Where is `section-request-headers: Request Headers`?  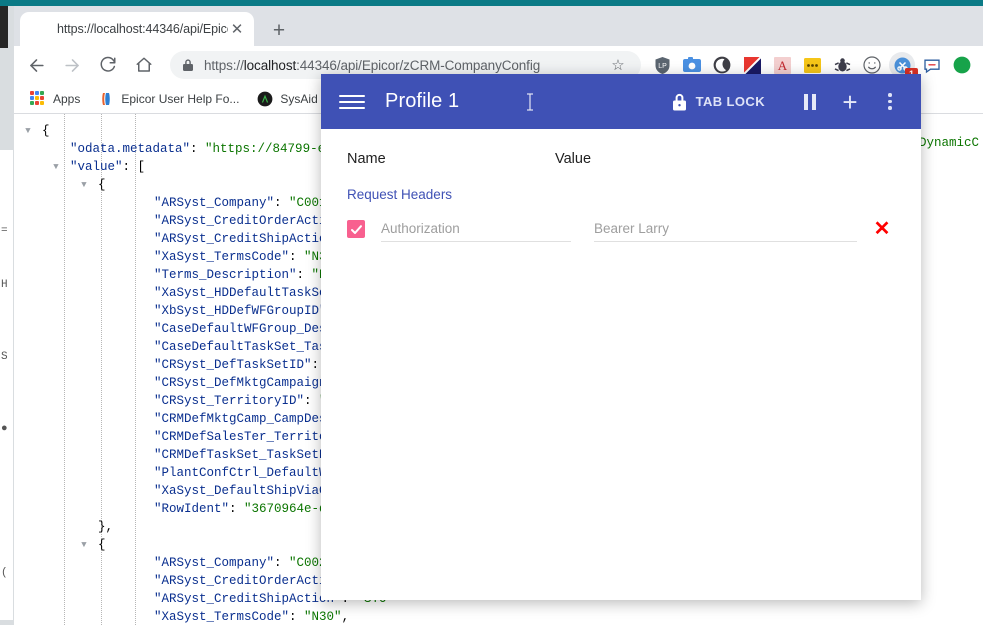
section-request-headers: Request Headers is located at coordinates (400, 194).